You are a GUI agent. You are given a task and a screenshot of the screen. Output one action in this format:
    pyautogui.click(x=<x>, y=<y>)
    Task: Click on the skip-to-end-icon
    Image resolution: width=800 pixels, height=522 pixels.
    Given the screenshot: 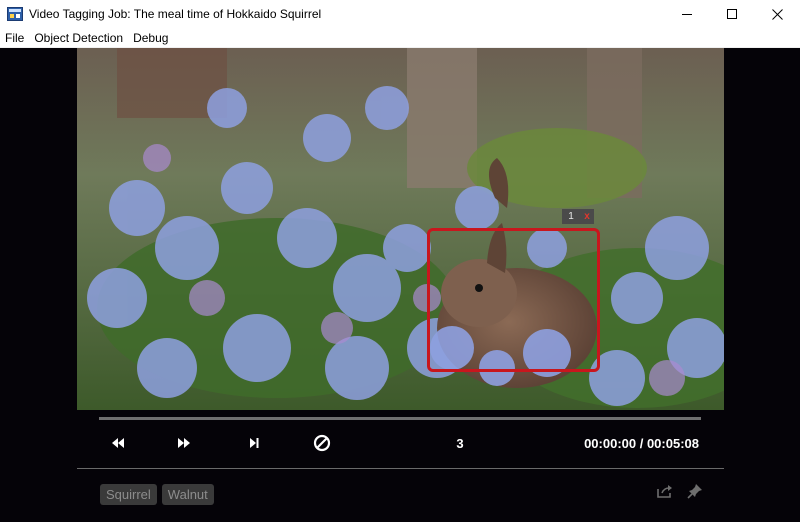 What is the action you would take?
    pyautogui.click(x=254, y=443)
    